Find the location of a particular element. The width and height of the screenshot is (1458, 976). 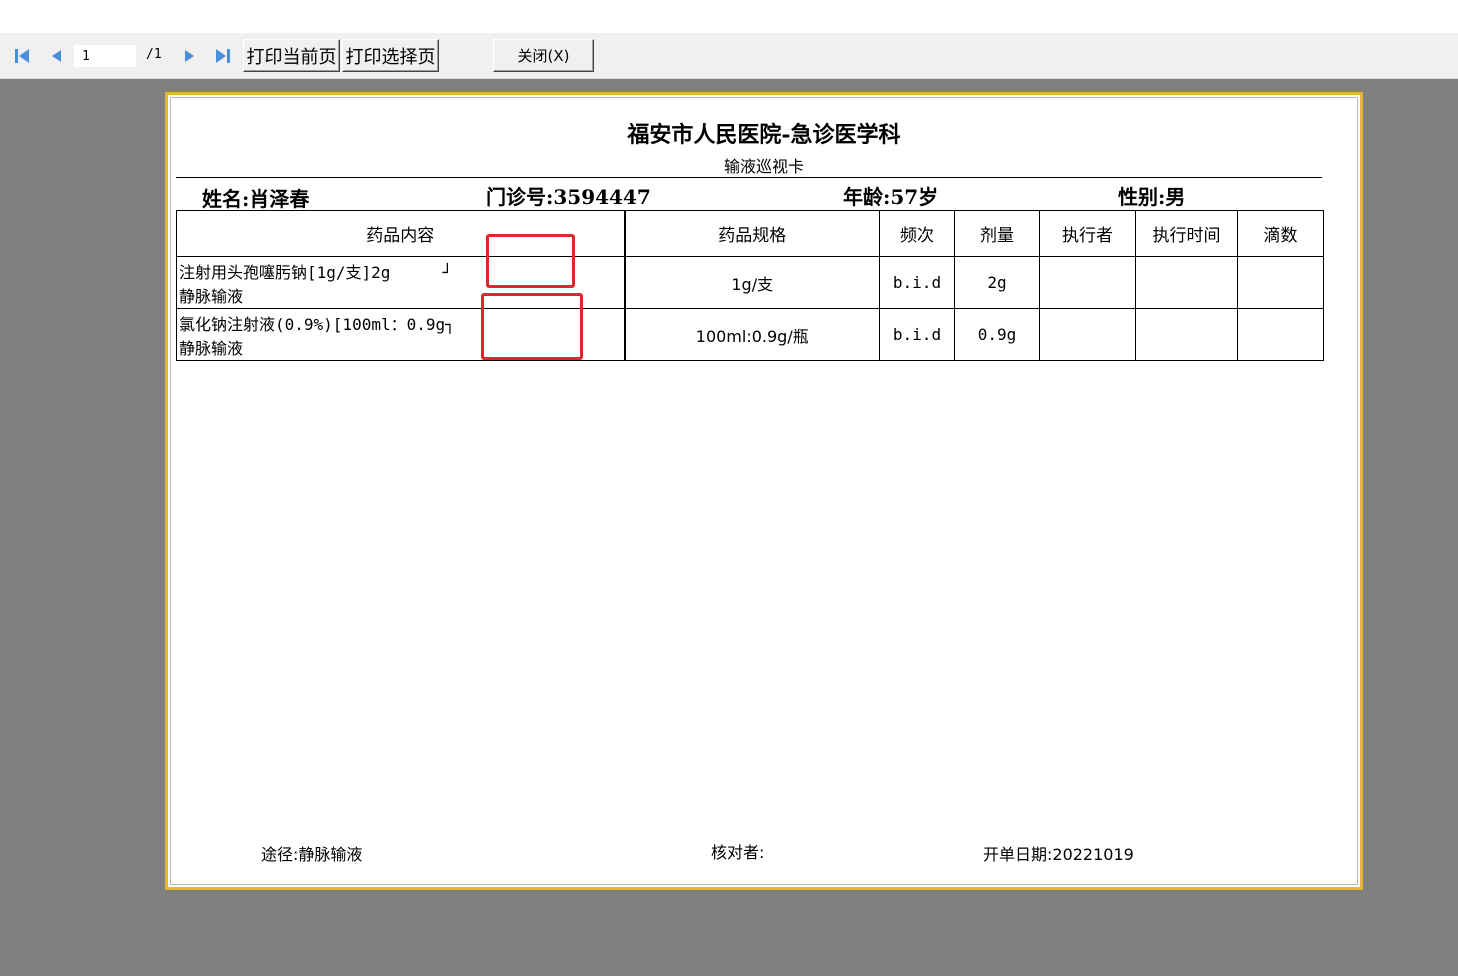

table-header-row: 药品内容 药品规格 频次 剂量 执行者 执行时间 滴数 is located at coordinates (750, 233).